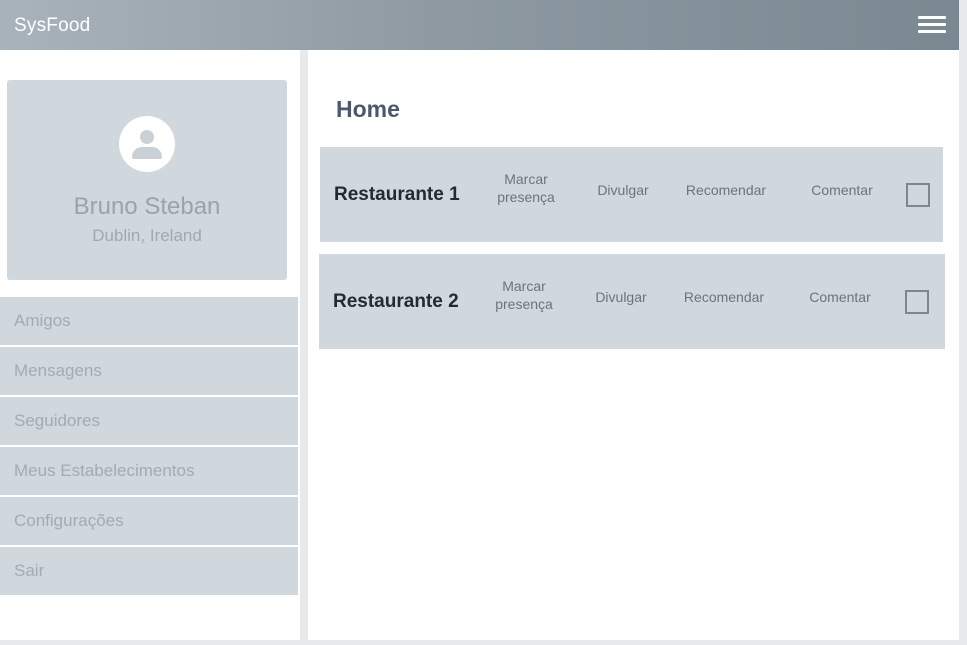 The width and height of the screenshot is (967, 645). What do you see at coordinates (368, 109) in the screenshot?
I see `page-title: Home` at bounding box center [368, 109].